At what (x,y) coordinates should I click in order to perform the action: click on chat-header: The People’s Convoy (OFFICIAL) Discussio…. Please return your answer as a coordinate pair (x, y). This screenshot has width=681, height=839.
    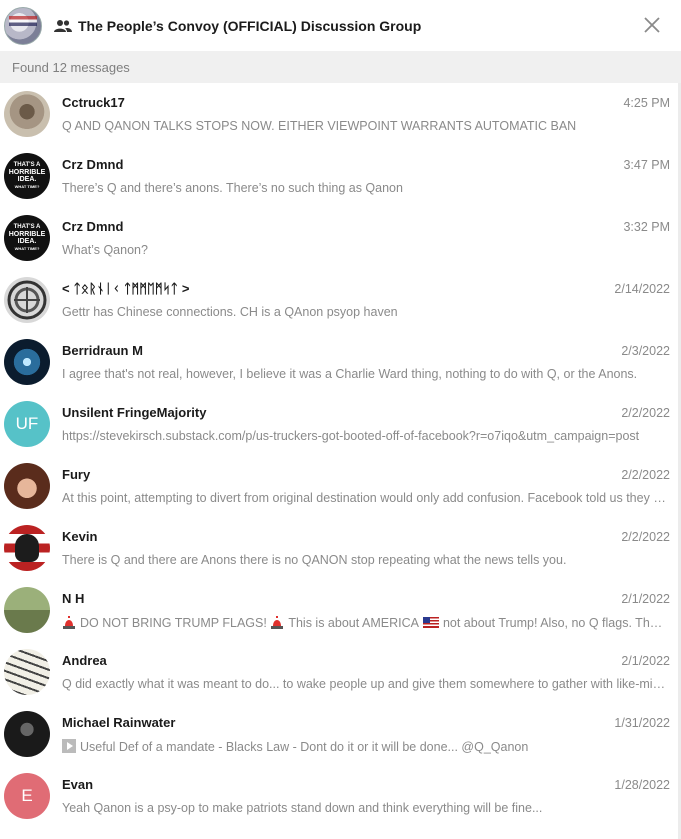
    Looking at the image, I should click on (340, 25).